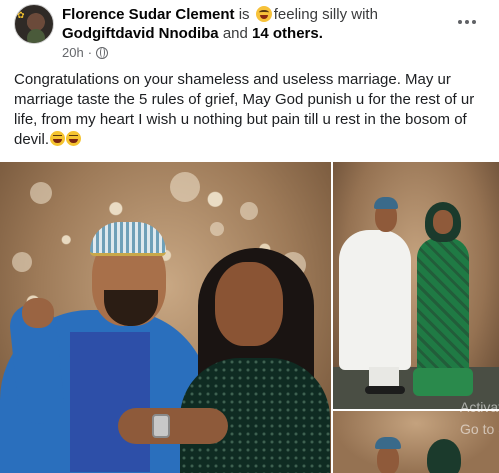  I want to click on wrist-watch, so click(161, 426).